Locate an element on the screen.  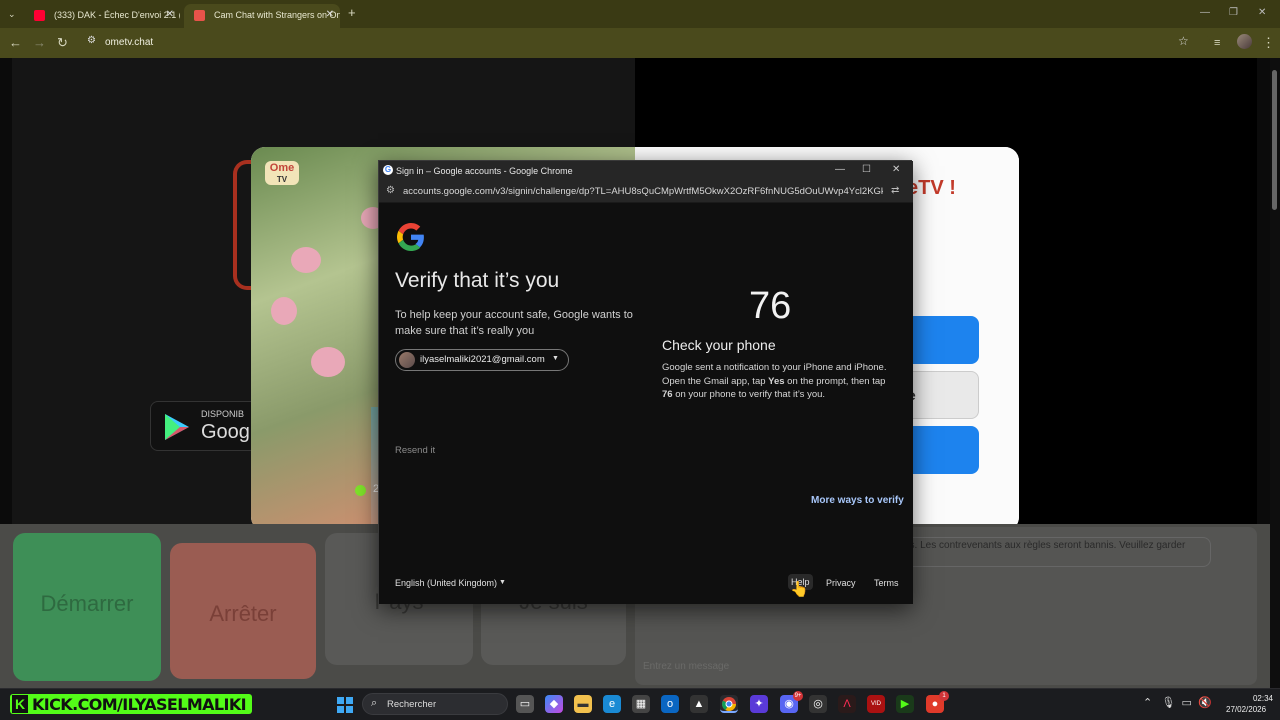
google-logo-icon is located at coordinates (410, 237).